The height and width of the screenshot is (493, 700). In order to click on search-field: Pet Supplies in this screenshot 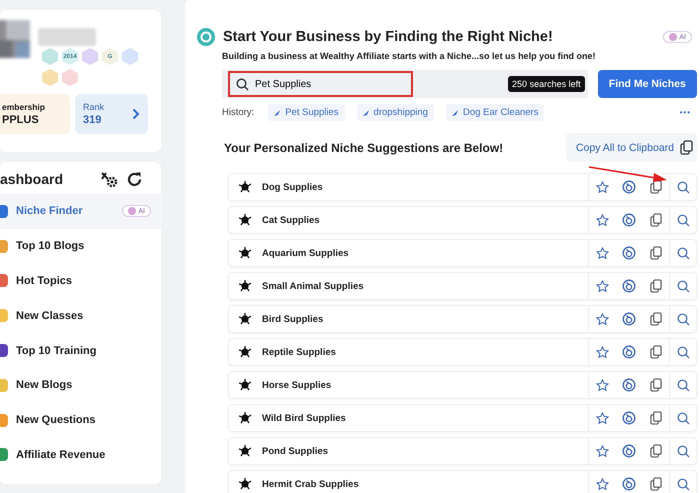, I will do `click(320, 84)`.